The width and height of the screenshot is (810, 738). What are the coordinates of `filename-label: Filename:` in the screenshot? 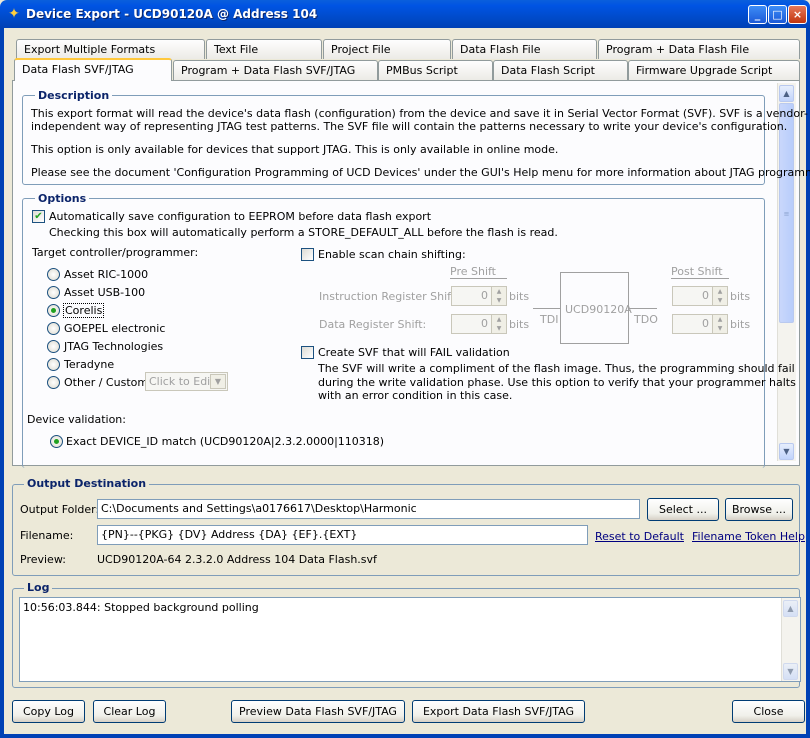 It's located at (47, 535).